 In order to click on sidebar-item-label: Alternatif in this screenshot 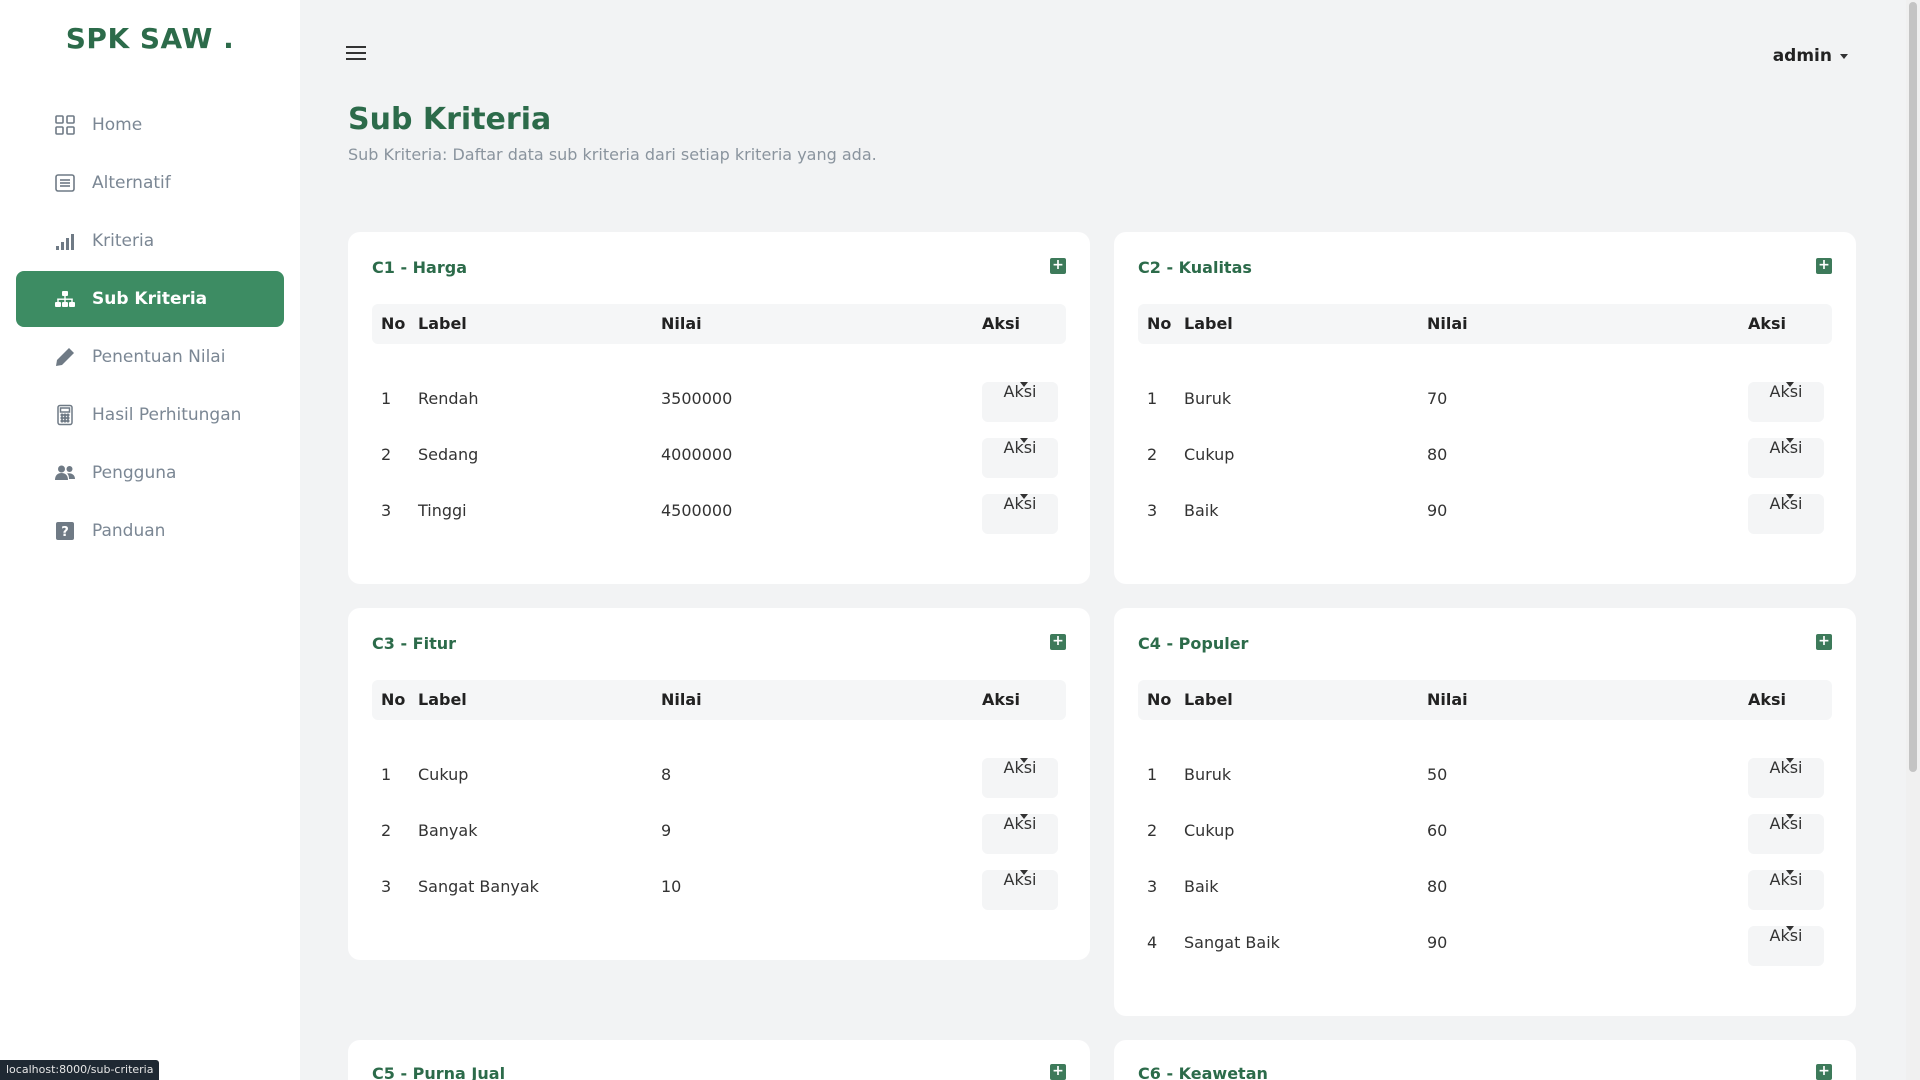, I will do `click(131, 183)`.